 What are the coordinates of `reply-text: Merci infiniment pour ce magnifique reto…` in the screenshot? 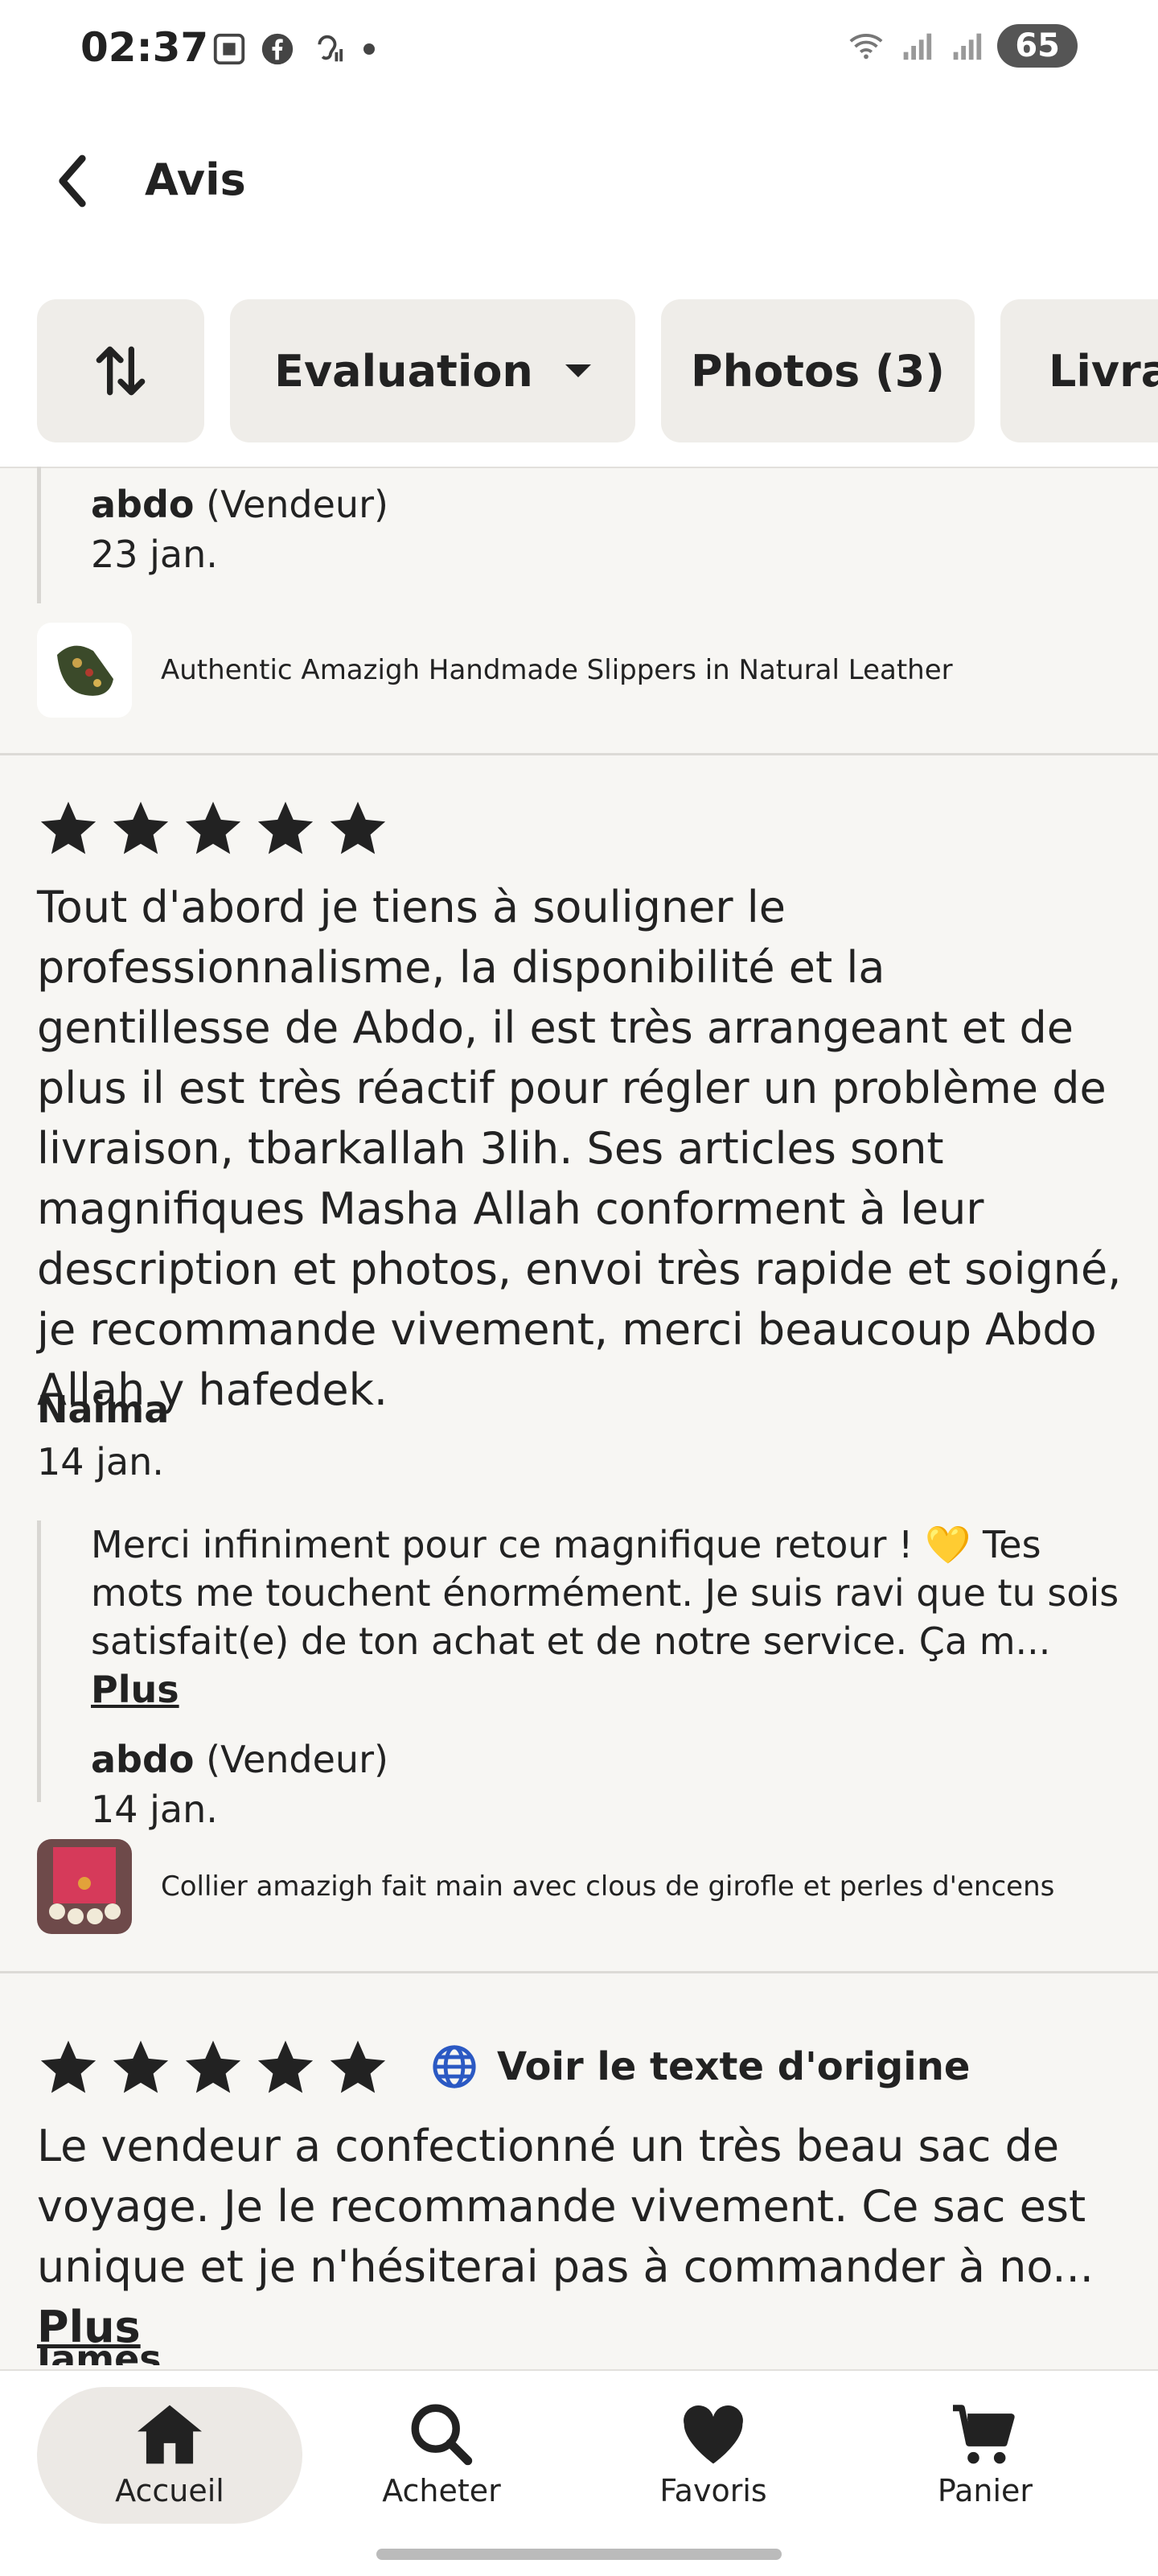 It's located at (613, 1617).